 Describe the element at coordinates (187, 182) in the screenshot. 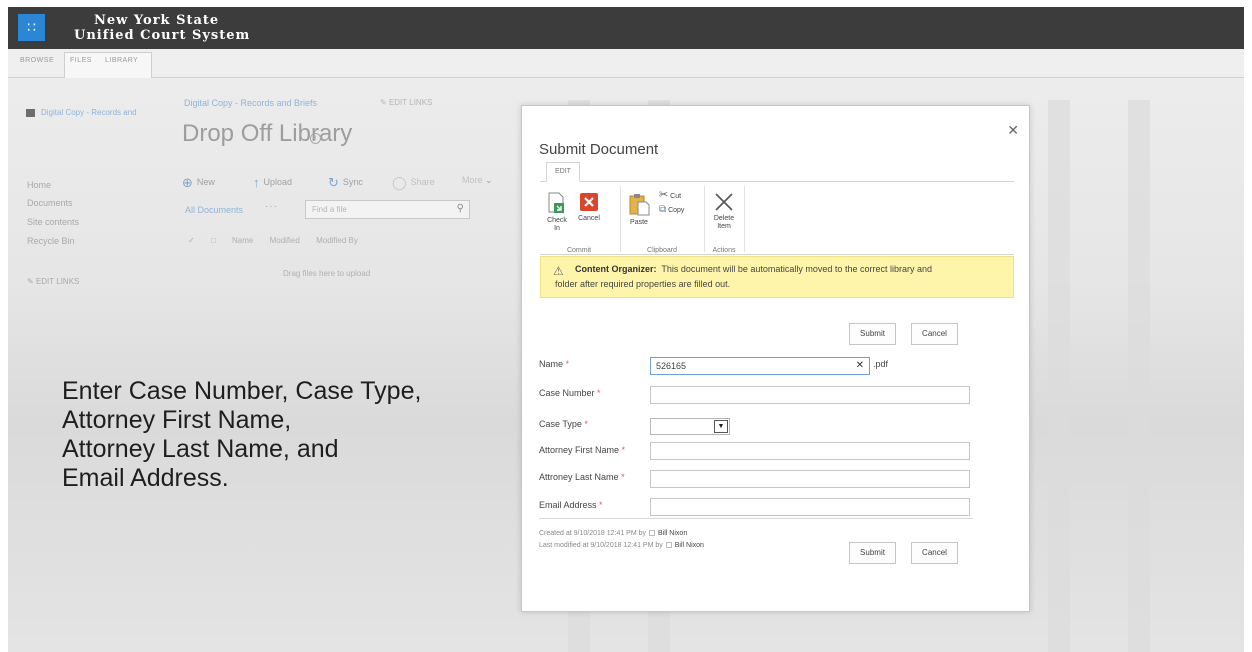

I see `plus-circle-icon: ⊕` at that location.